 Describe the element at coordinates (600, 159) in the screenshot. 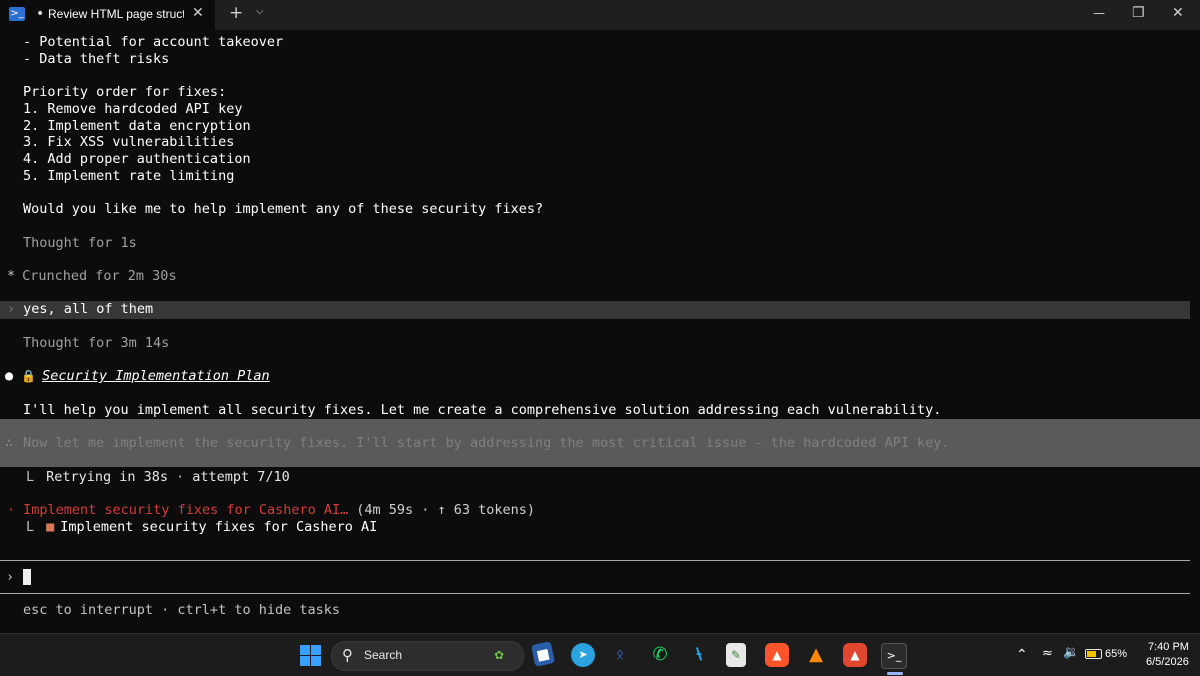

I see `output-line: 4. Add proper authentication` at that location.